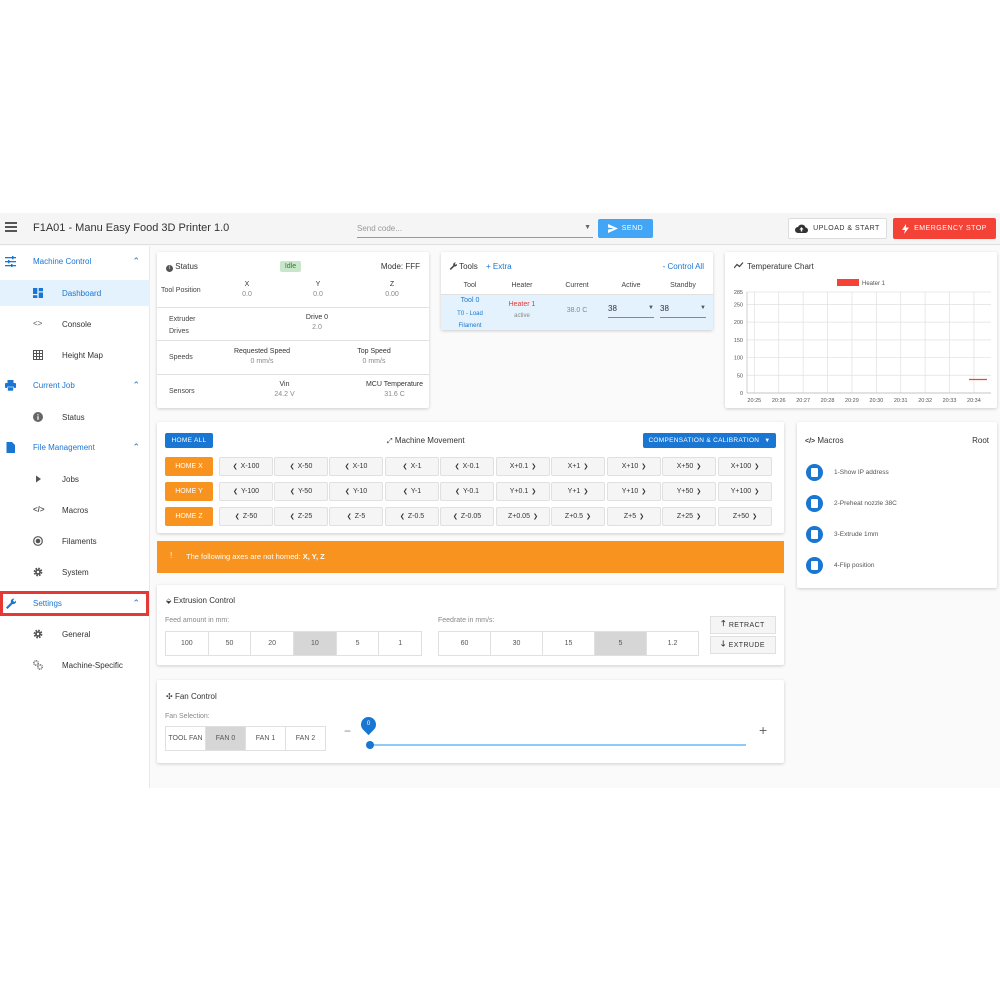 The height and width of the screenshot is (1000, 1000). What do you see at coordinates (305, 738) in the screenshot?
I see `fan-option: FAN 2` at bounding box center [305, 738].